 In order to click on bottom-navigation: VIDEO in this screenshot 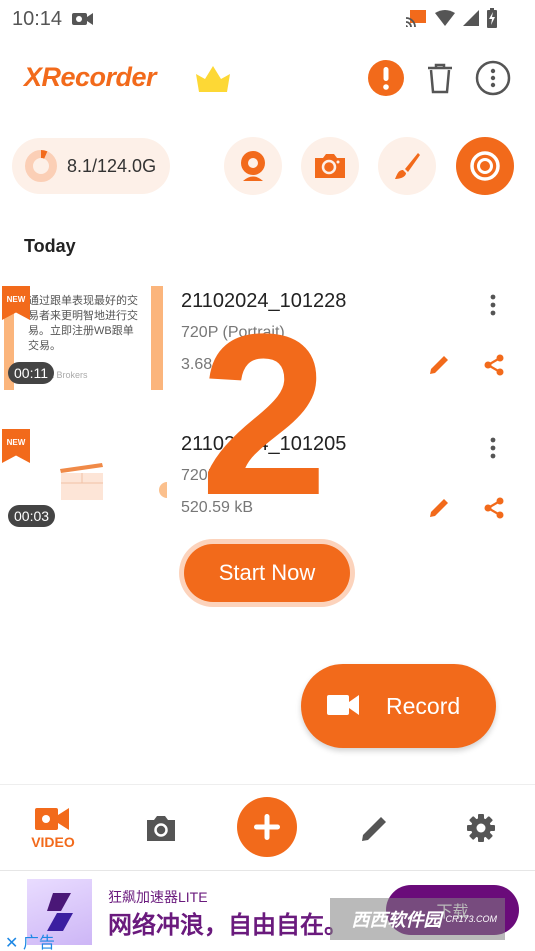, I will do `click(267, 827)`.